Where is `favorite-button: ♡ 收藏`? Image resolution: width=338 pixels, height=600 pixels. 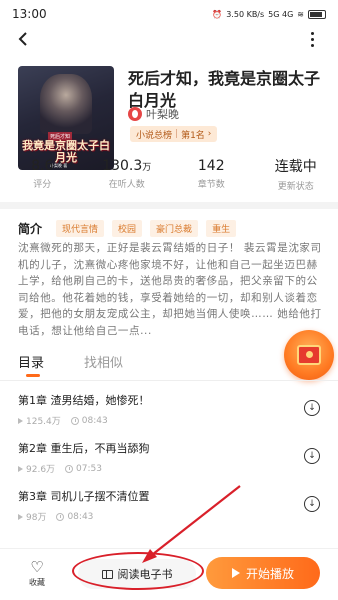
favorite-button: ♡ 收藏 is located at coordinates (37, 573).